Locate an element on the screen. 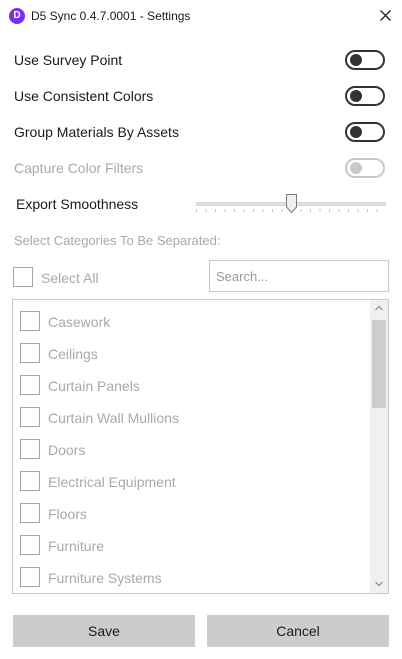 The height and width of the screenshot is (659, 402). list-scrollbar is located at coordinates (379, 446).